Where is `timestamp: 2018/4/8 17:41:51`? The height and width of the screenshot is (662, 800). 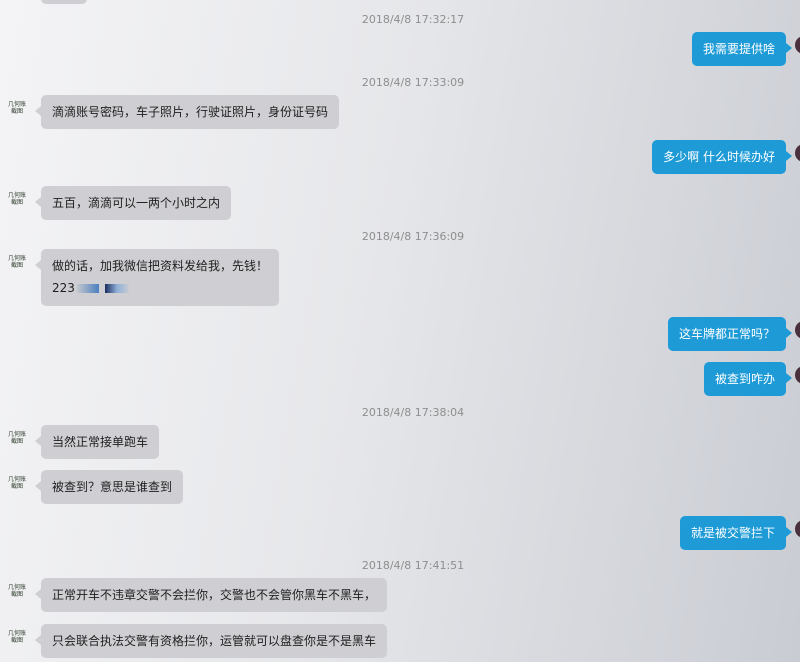
timestamp: 2018/4/8 17:41:51 is located at coordinates (413, 565).